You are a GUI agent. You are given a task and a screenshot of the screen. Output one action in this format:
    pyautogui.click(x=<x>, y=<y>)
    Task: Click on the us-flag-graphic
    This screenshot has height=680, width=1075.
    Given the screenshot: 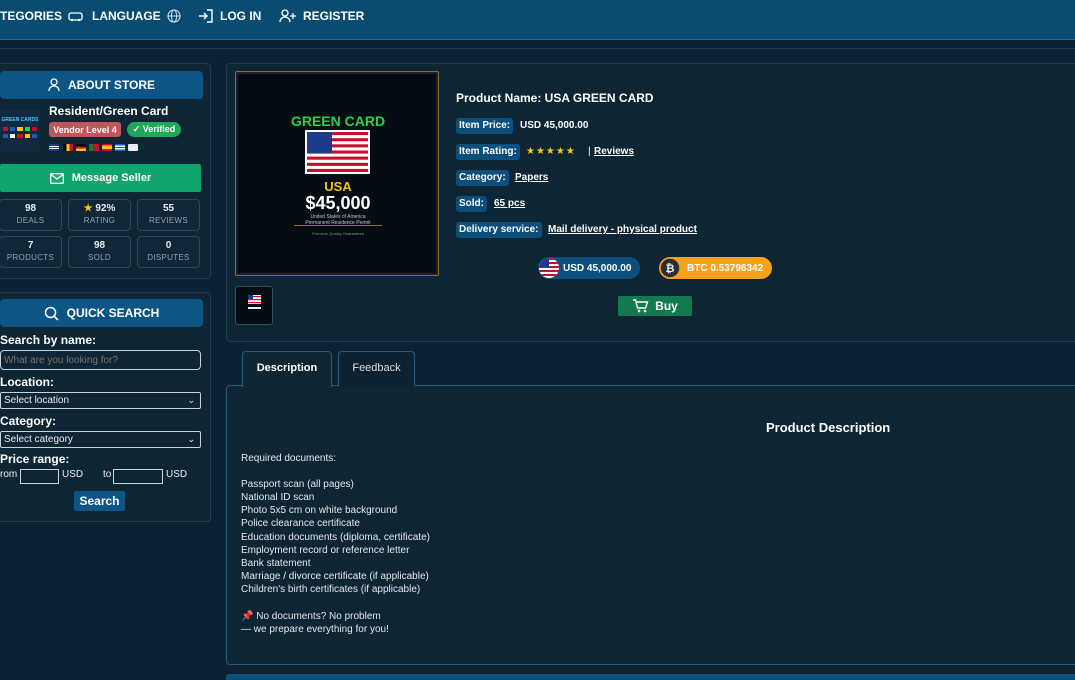 What is the action you would take?
    pyautogui.click(x=337, y=152)
    